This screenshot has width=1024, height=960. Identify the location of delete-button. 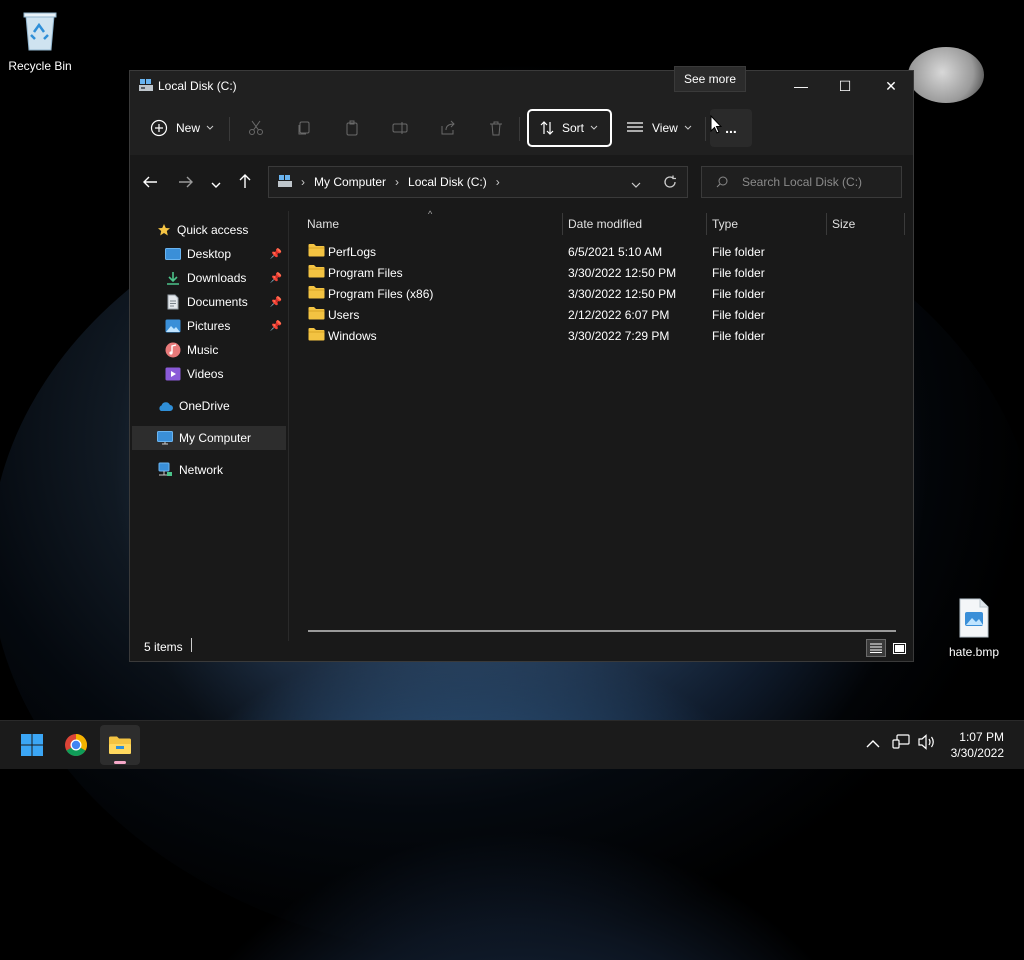
(496, 128).